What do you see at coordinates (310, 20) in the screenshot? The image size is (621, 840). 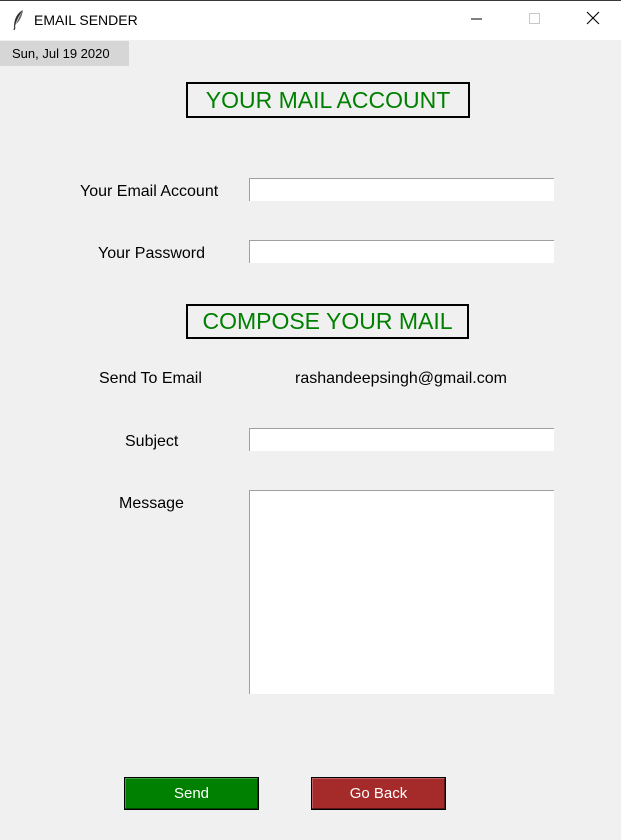 I see `title-bar: EMAIL SENDER` at bounding box center [310, 20].